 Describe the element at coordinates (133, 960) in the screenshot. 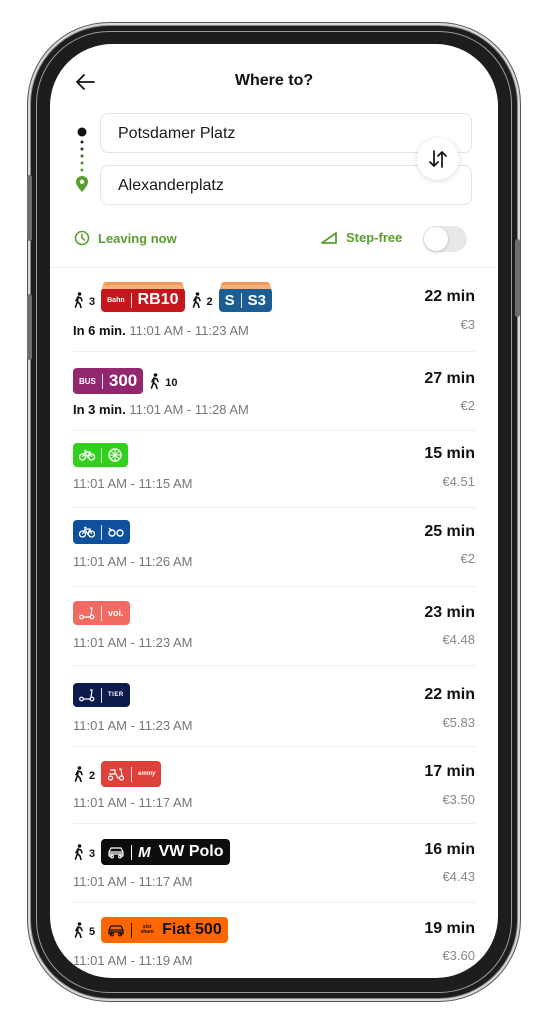

I see `time-range: 11:01 AM - 11:19 AM` at that location.